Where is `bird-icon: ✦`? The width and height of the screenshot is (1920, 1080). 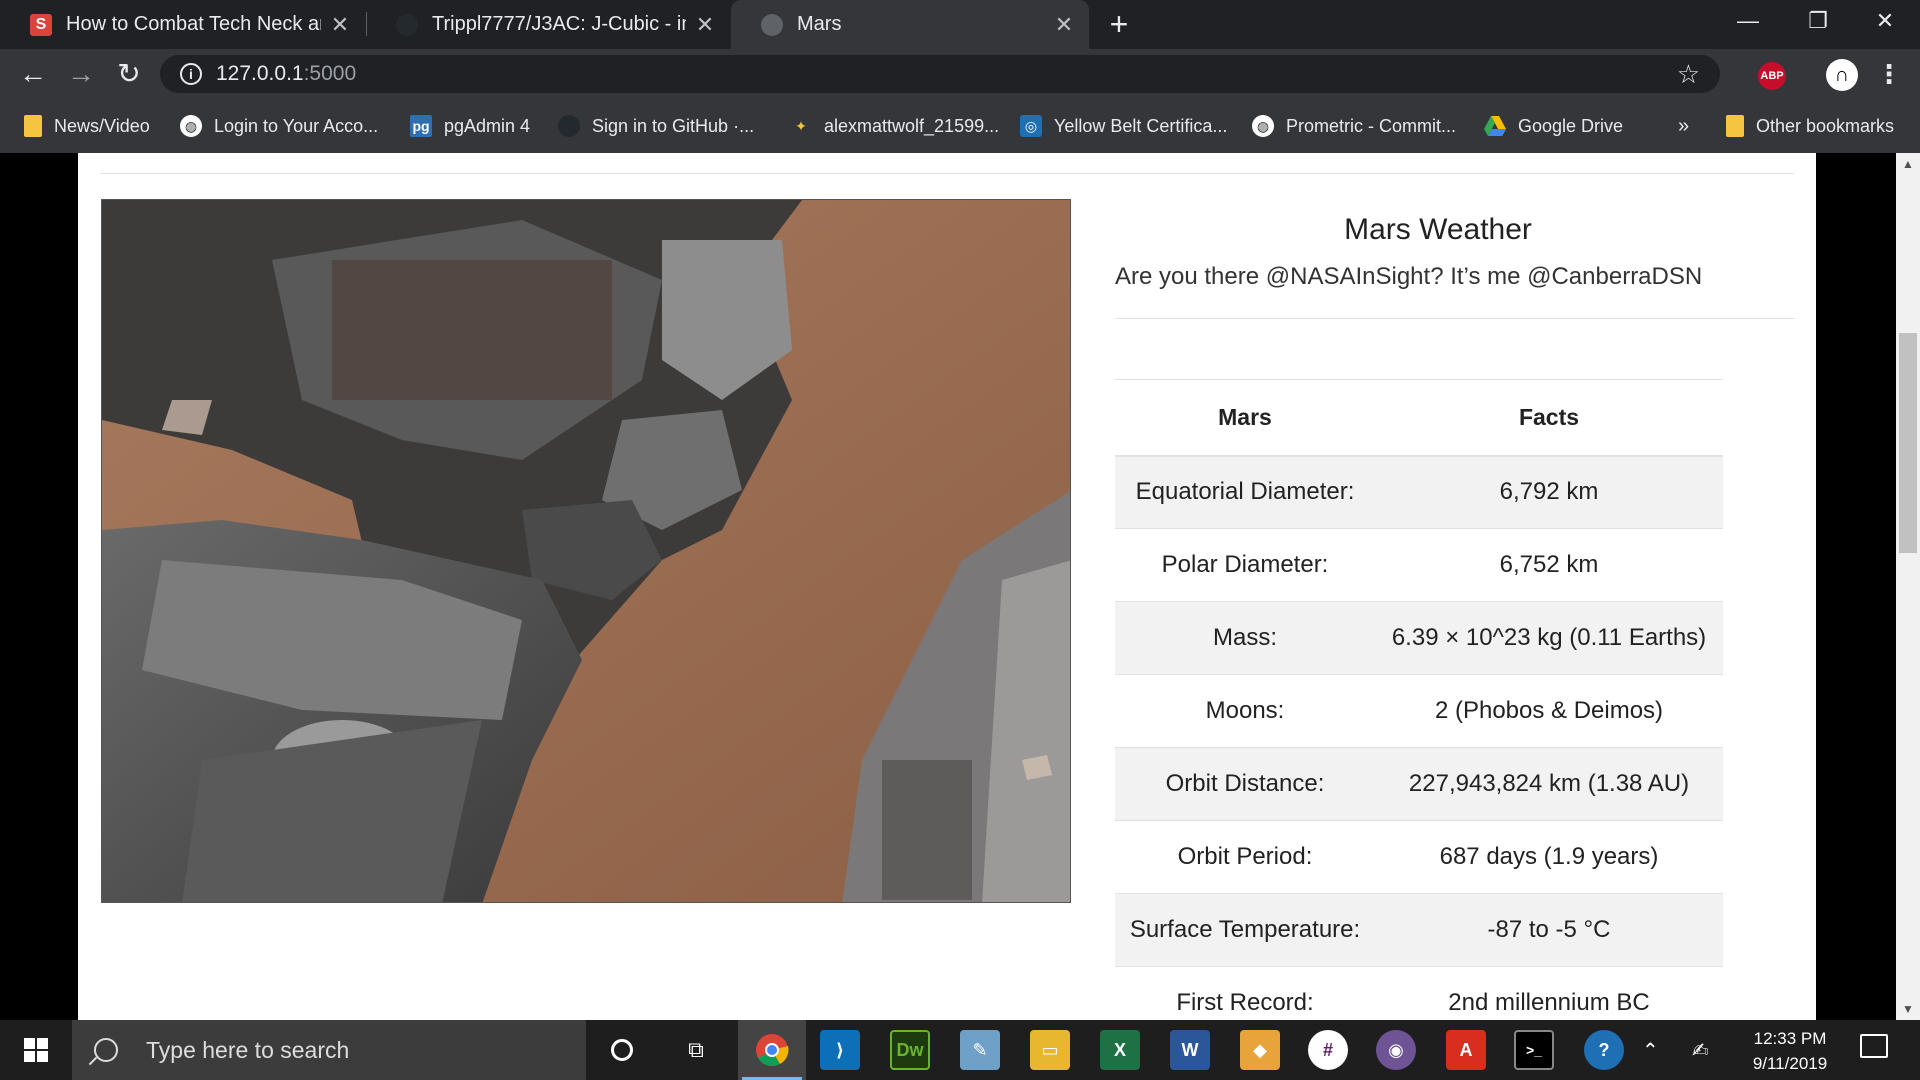 bird-icon: ✦ is located at coordinates (801, 125).